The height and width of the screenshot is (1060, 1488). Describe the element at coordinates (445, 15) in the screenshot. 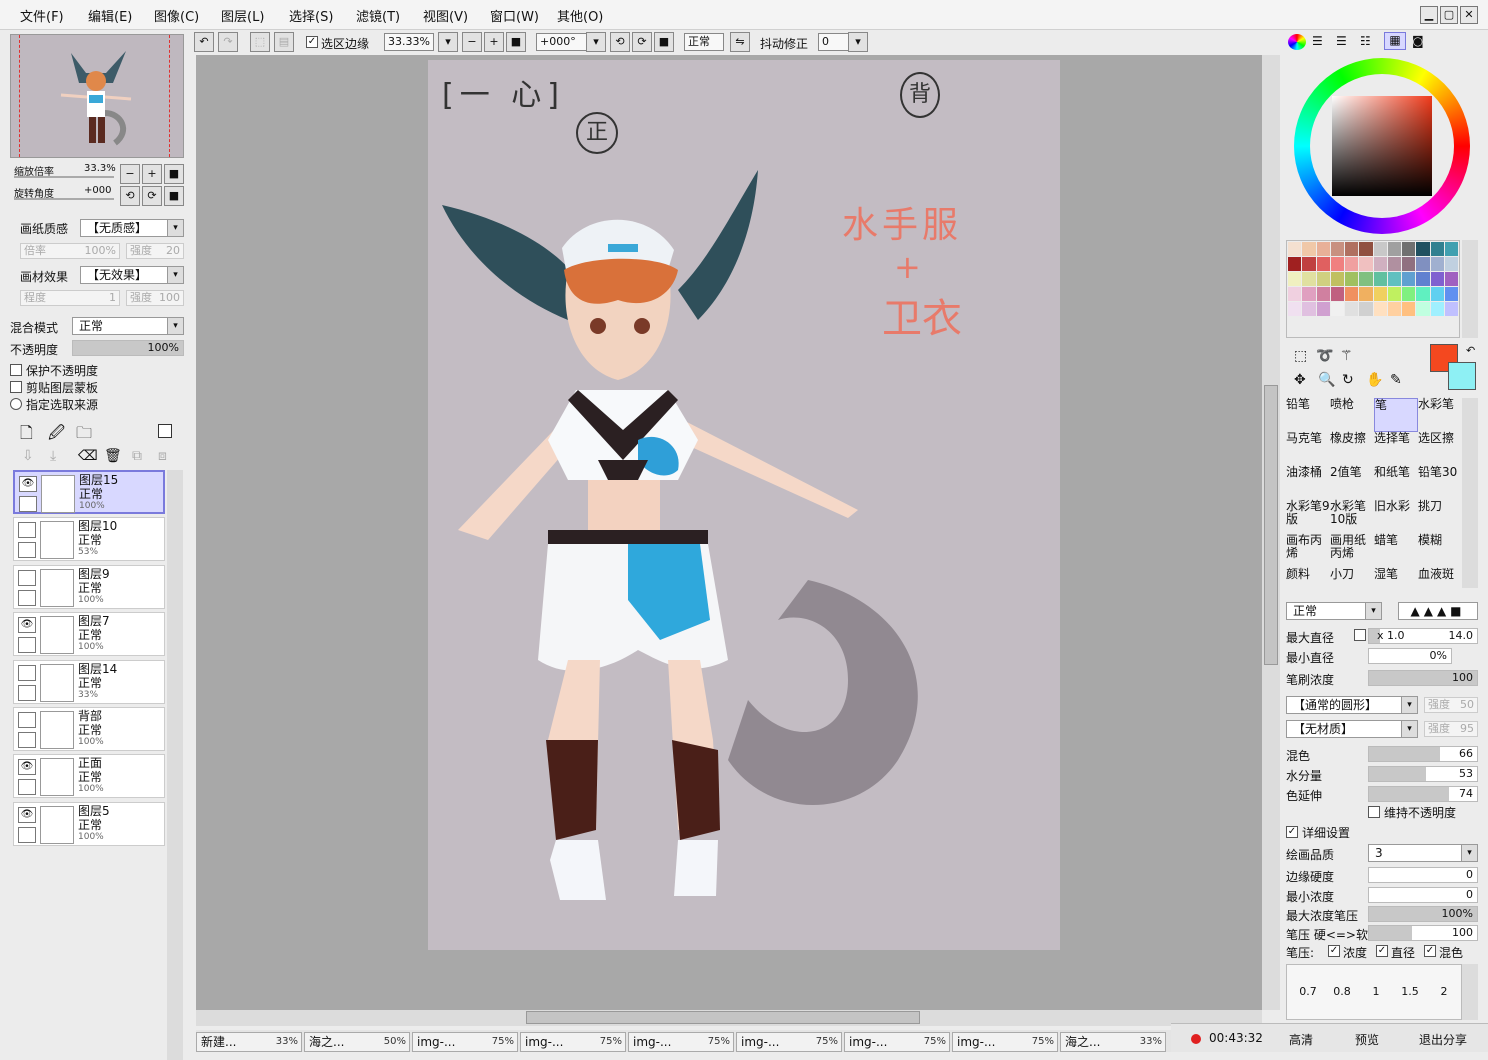

I see `menu-view: 视图(V)` at that location.